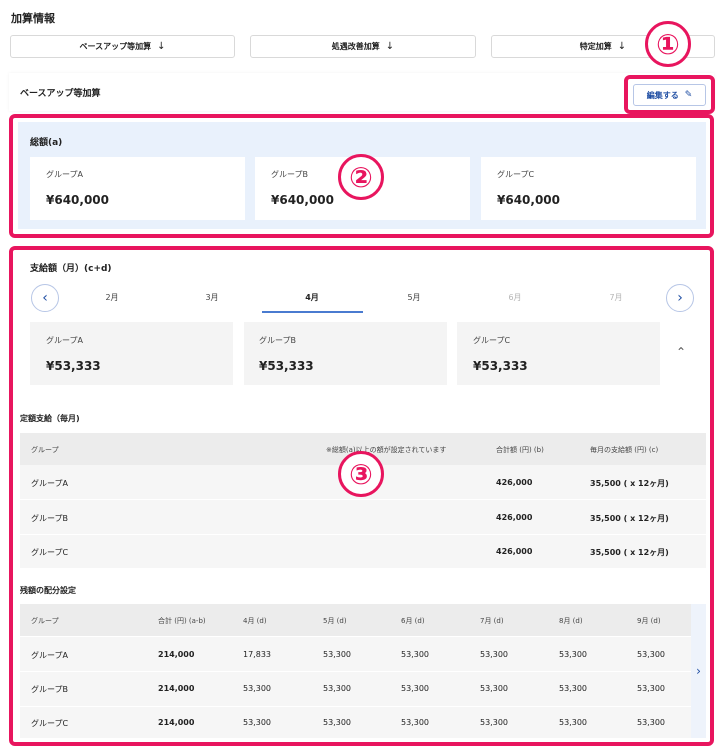  What do you see at coordinates (361, 474) in the screenshot?
I see `callout-3: ③` at bounding box center [361, 474].